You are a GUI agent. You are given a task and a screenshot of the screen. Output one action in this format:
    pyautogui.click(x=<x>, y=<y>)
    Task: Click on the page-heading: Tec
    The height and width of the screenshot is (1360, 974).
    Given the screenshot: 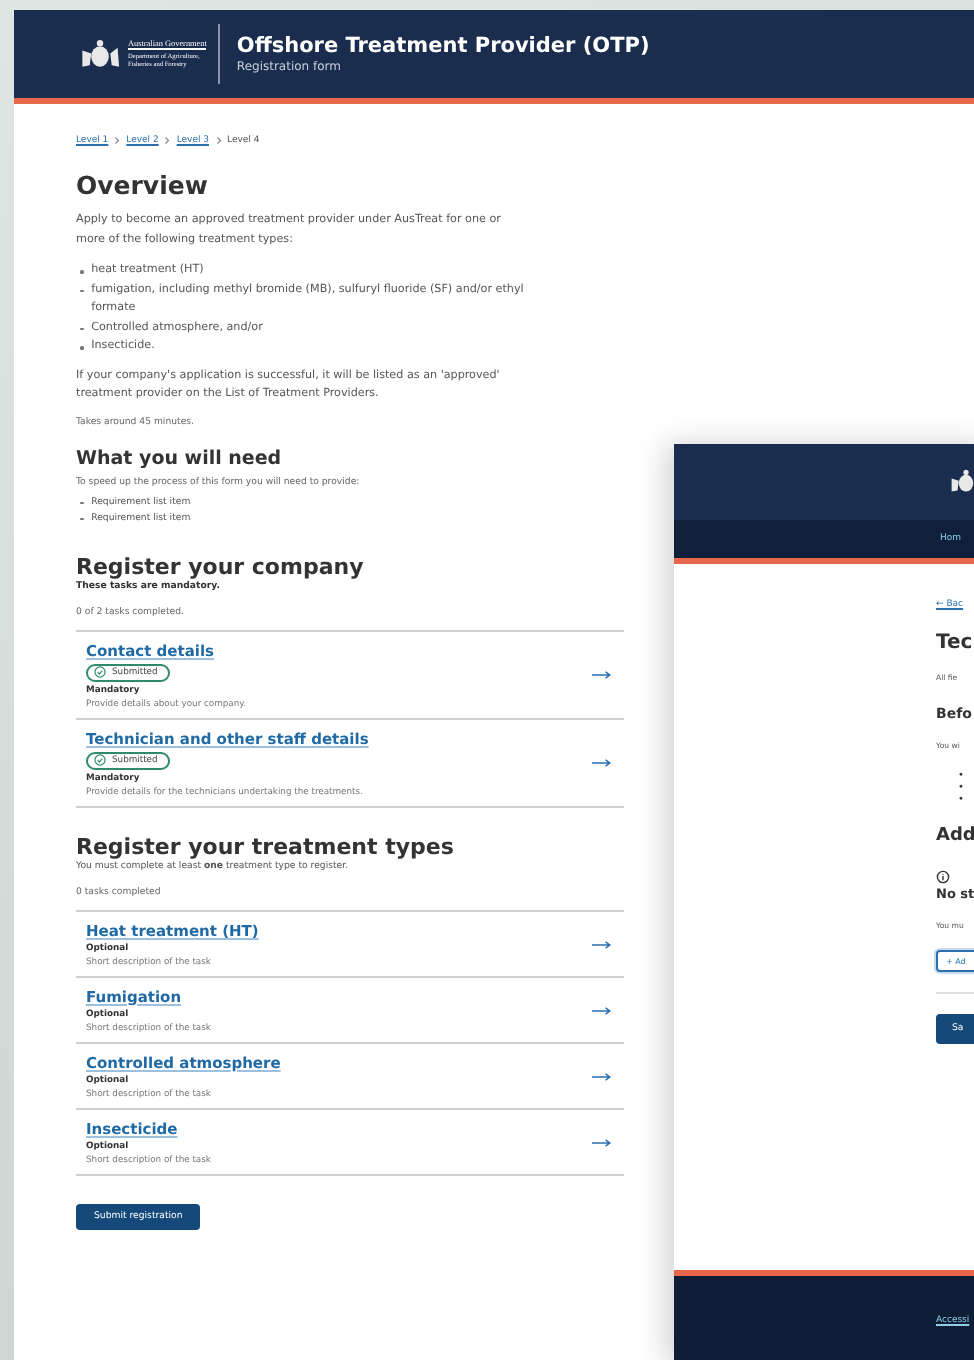 What is the action you would take?
    pyautogui.click(x=954, y=643)
    